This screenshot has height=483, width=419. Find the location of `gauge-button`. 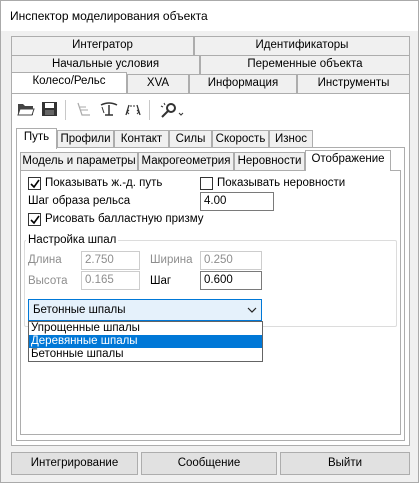

gauge-button is located at coordinates (132, 110).